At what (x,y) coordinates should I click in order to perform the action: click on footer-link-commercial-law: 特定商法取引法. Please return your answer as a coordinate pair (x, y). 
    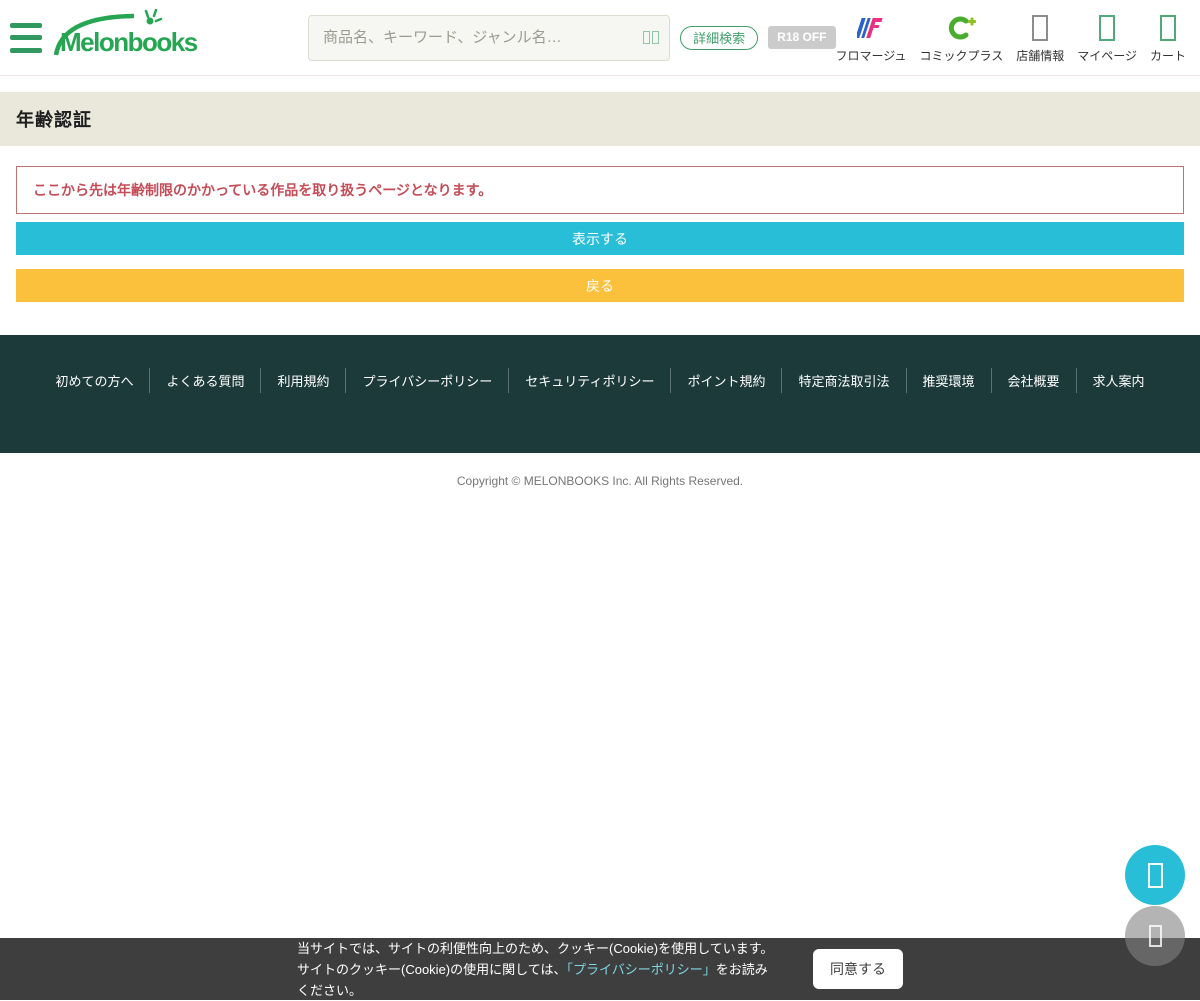
    Looking at the image, I should click on (843, 380).